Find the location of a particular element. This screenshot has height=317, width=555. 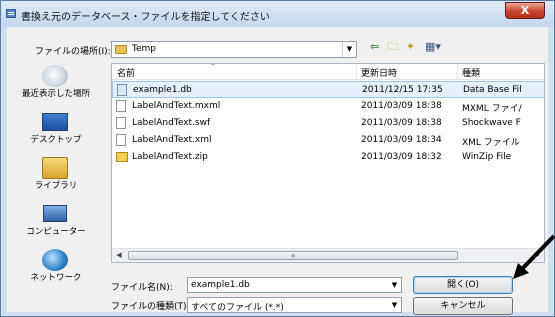

cancel-button: キャンセル is located at coordinates (463, 306).